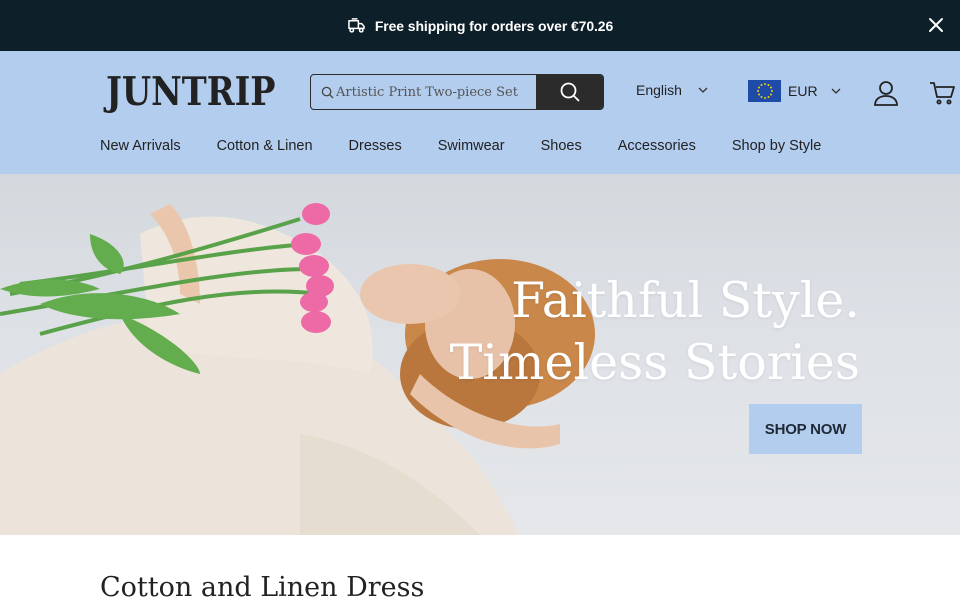 This screenshot has height=600, width=960. What do you see at coordinates (659, 90) in the screenshot?
I see `language-label: English` at bounding box center [659, 90].